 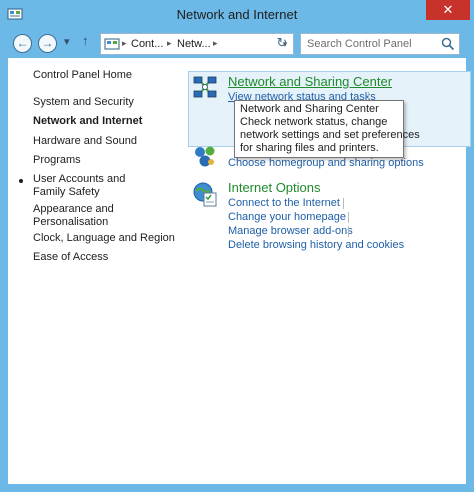 I want to click on tooltip-line: for sharing files and printers., so click(x=309, y=148).